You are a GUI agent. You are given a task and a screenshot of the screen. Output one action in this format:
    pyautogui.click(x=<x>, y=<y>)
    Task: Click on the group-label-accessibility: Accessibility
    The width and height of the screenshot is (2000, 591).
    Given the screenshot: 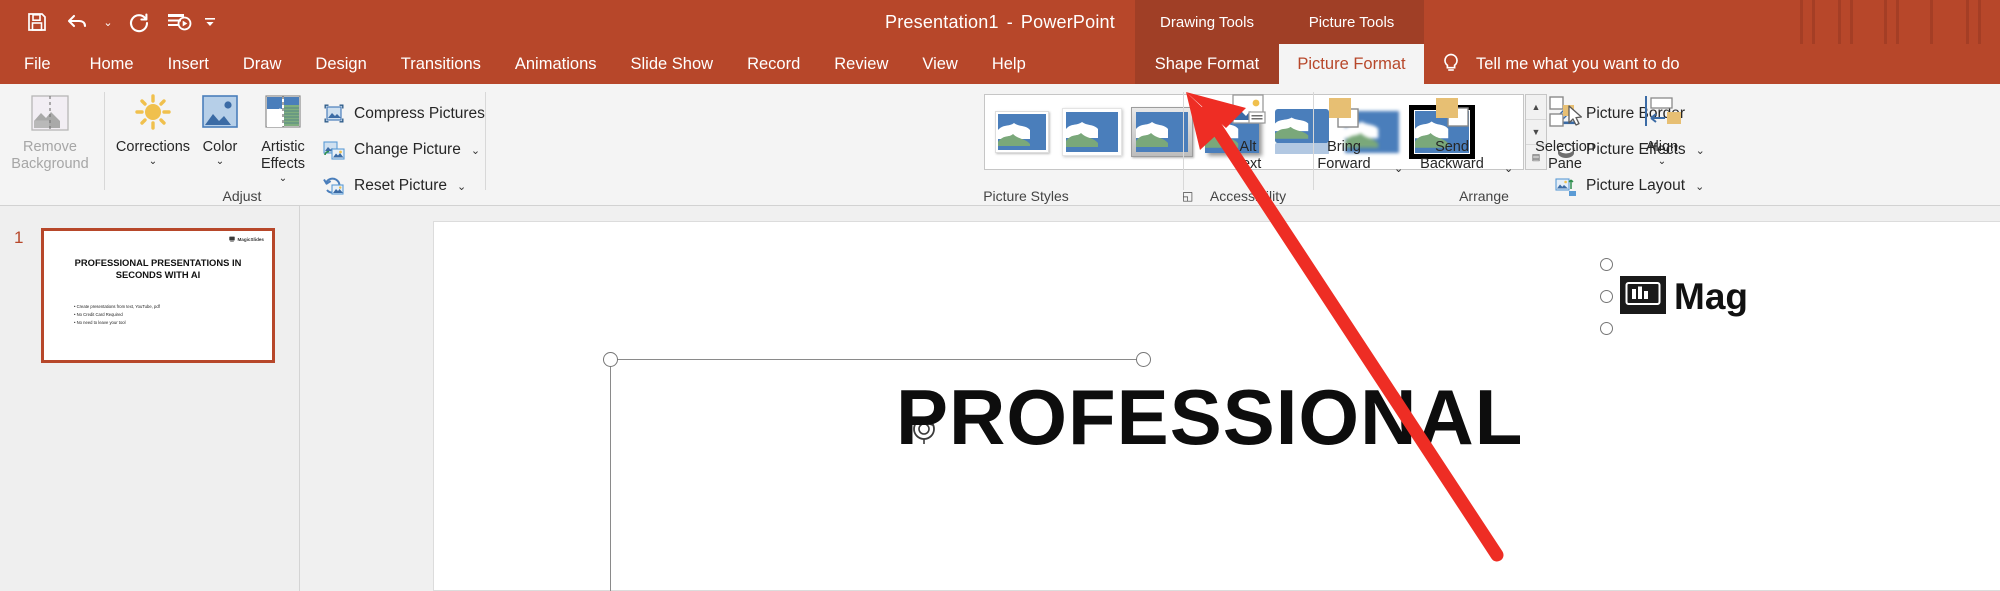 What is the action you would take?
    pyautogui.click(x=1248, y=196)
    